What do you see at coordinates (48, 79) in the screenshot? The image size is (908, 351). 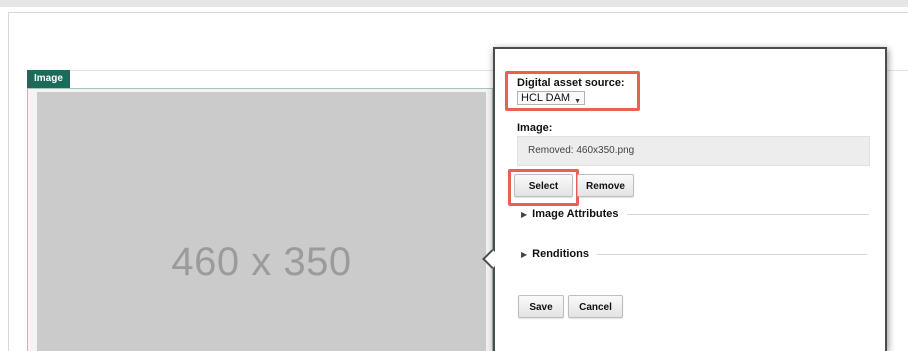 I see `image-component-tag: Image` at bounding box center [48, 79].